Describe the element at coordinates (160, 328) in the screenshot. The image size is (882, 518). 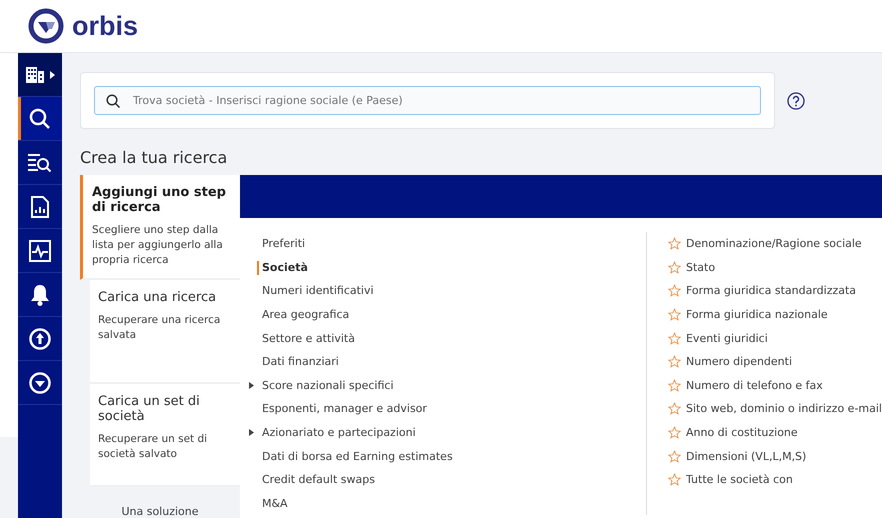
I see `step-description: Recuperare una ricerca salvata` at that location.